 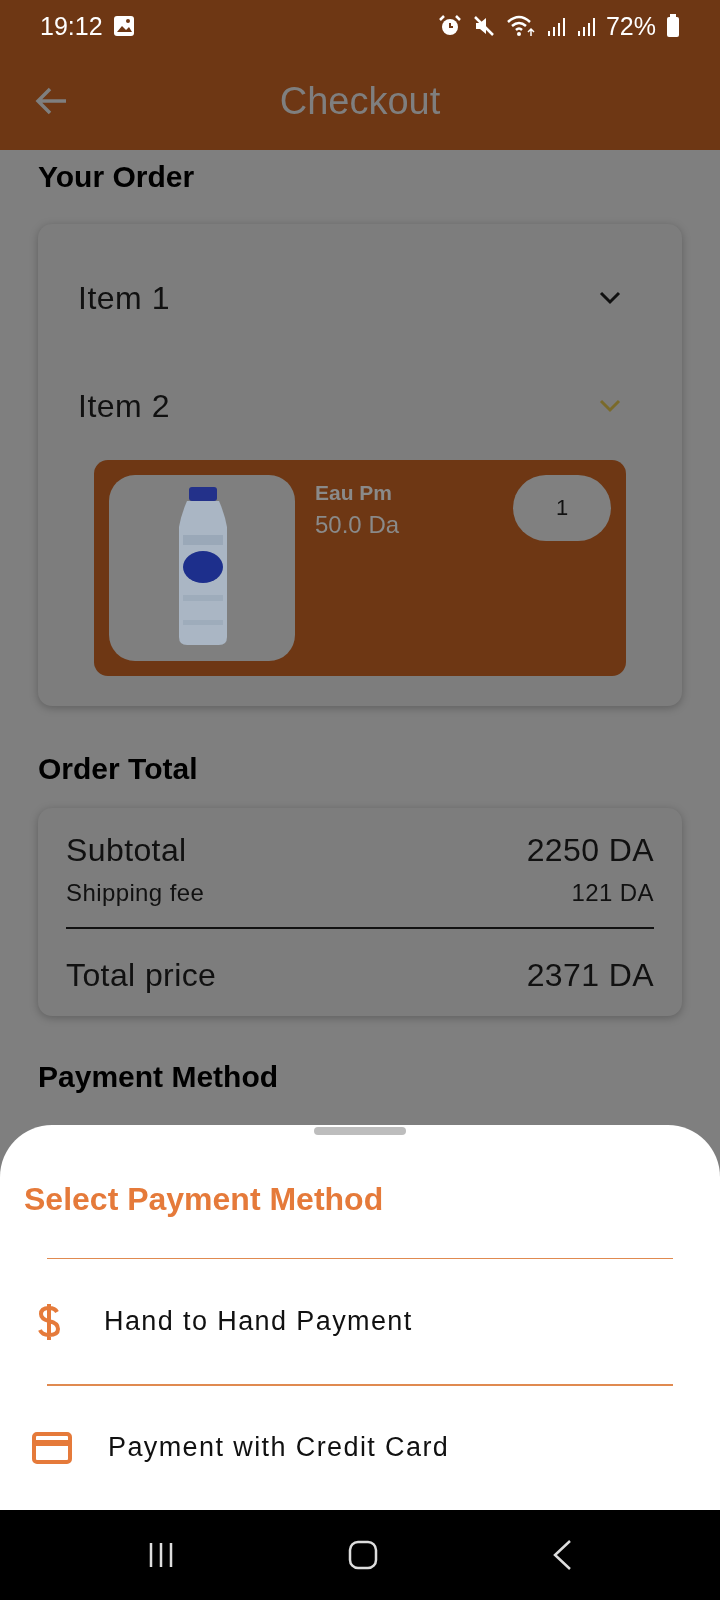 I want to click on battery-percentage: 72%, so click(x=630, y=26).